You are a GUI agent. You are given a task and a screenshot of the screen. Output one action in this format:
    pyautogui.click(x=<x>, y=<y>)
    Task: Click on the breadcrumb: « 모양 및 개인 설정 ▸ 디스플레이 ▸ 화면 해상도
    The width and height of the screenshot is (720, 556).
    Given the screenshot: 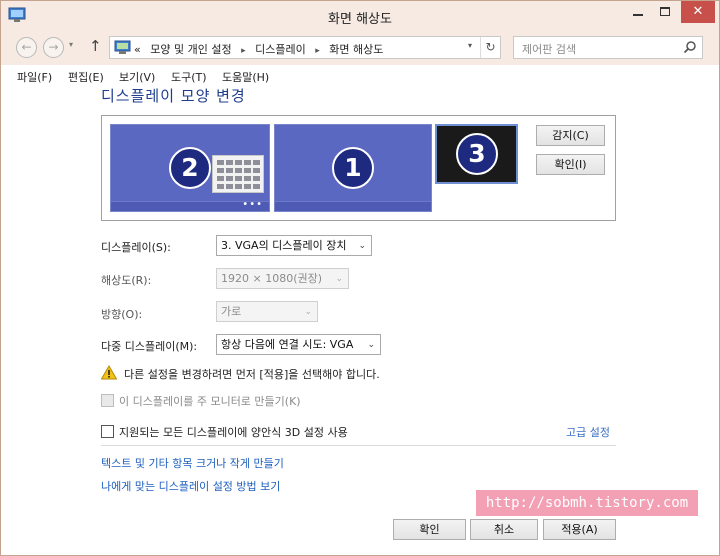 What is the action you would take?
    pyautogui.click(x=258, y=49)
    